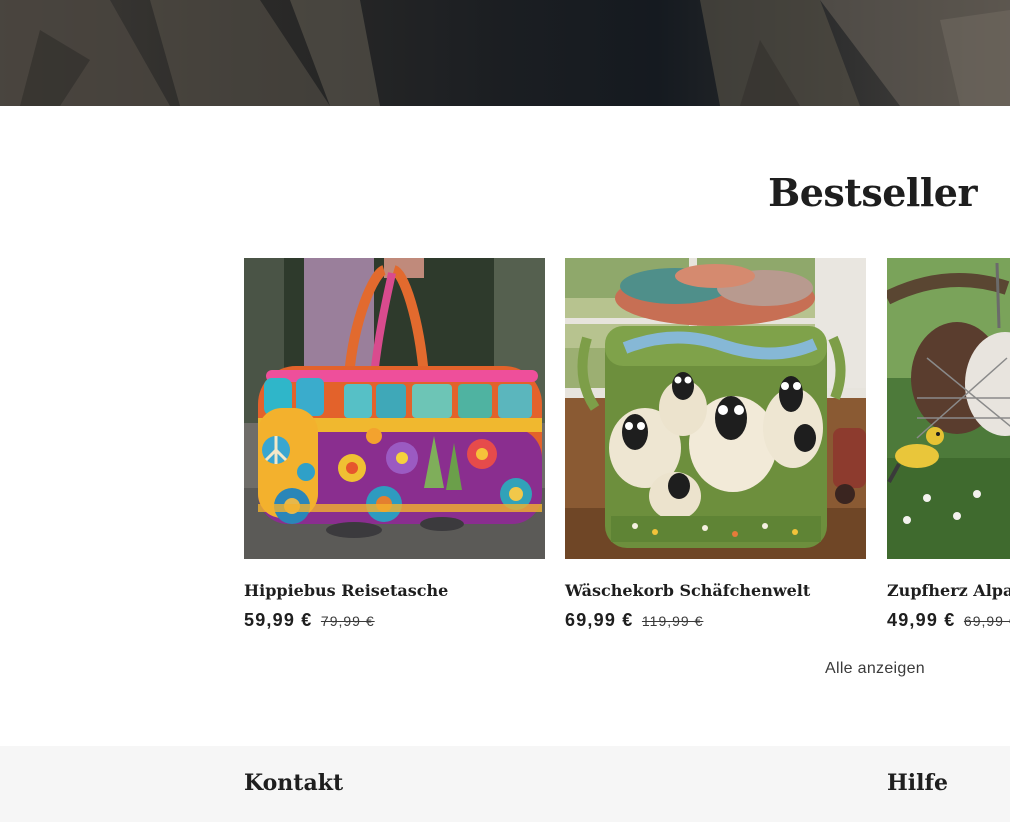 This screenshot has width=1010, height=822. What do you see at coordinates (917, 783) in the screenshot?
I see `footer-heading-hilfe: Hilfe` at bounding box center [917, 783].